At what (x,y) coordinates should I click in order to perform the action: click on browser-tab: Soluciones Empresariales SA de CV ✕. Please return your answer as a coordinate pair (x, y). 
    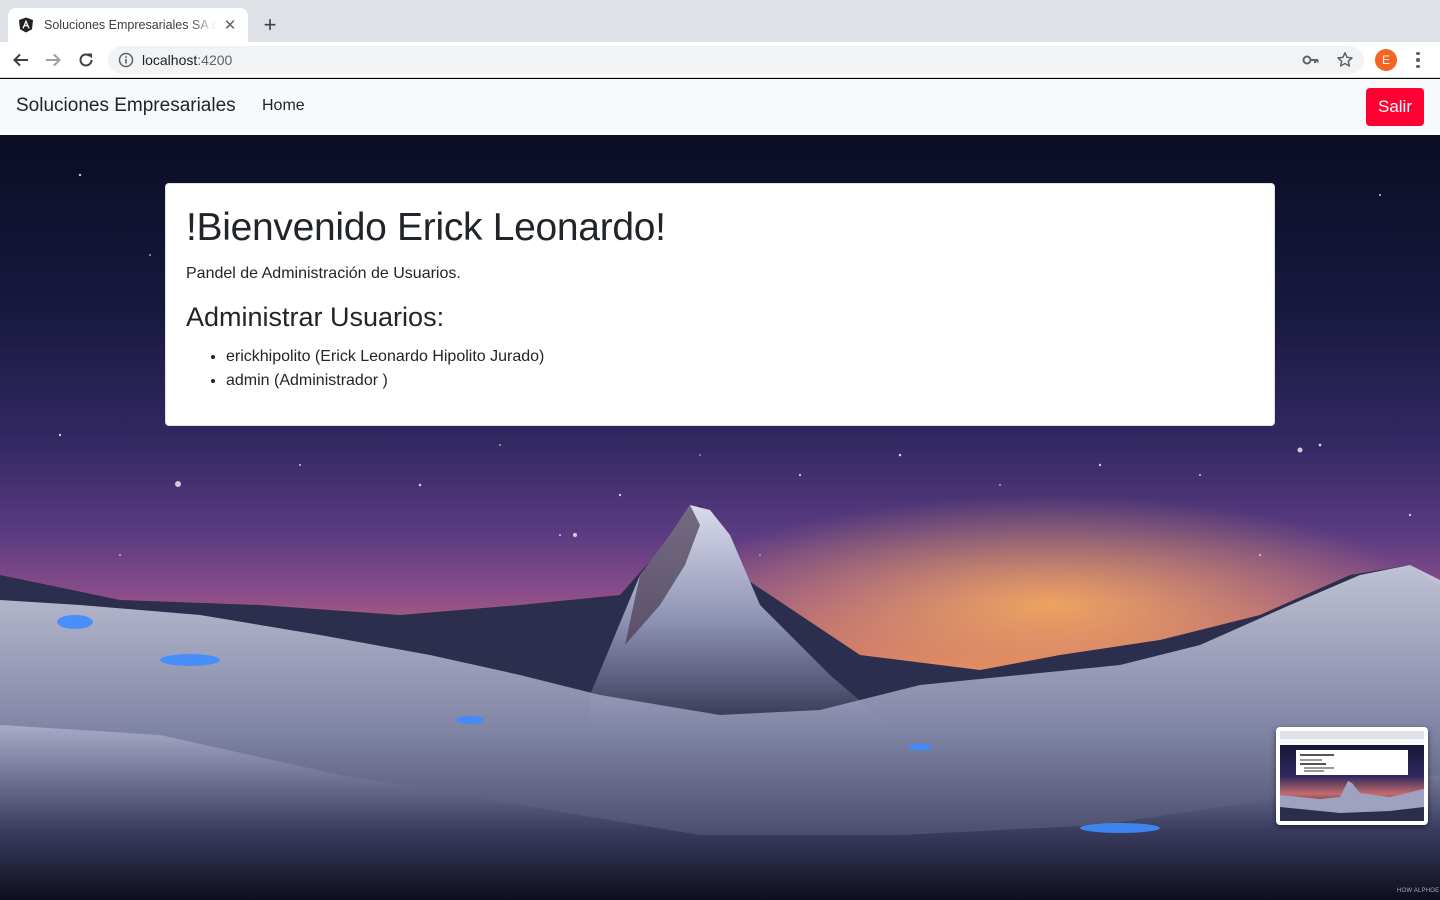
    Looking at the image, I should click on (128, 25).